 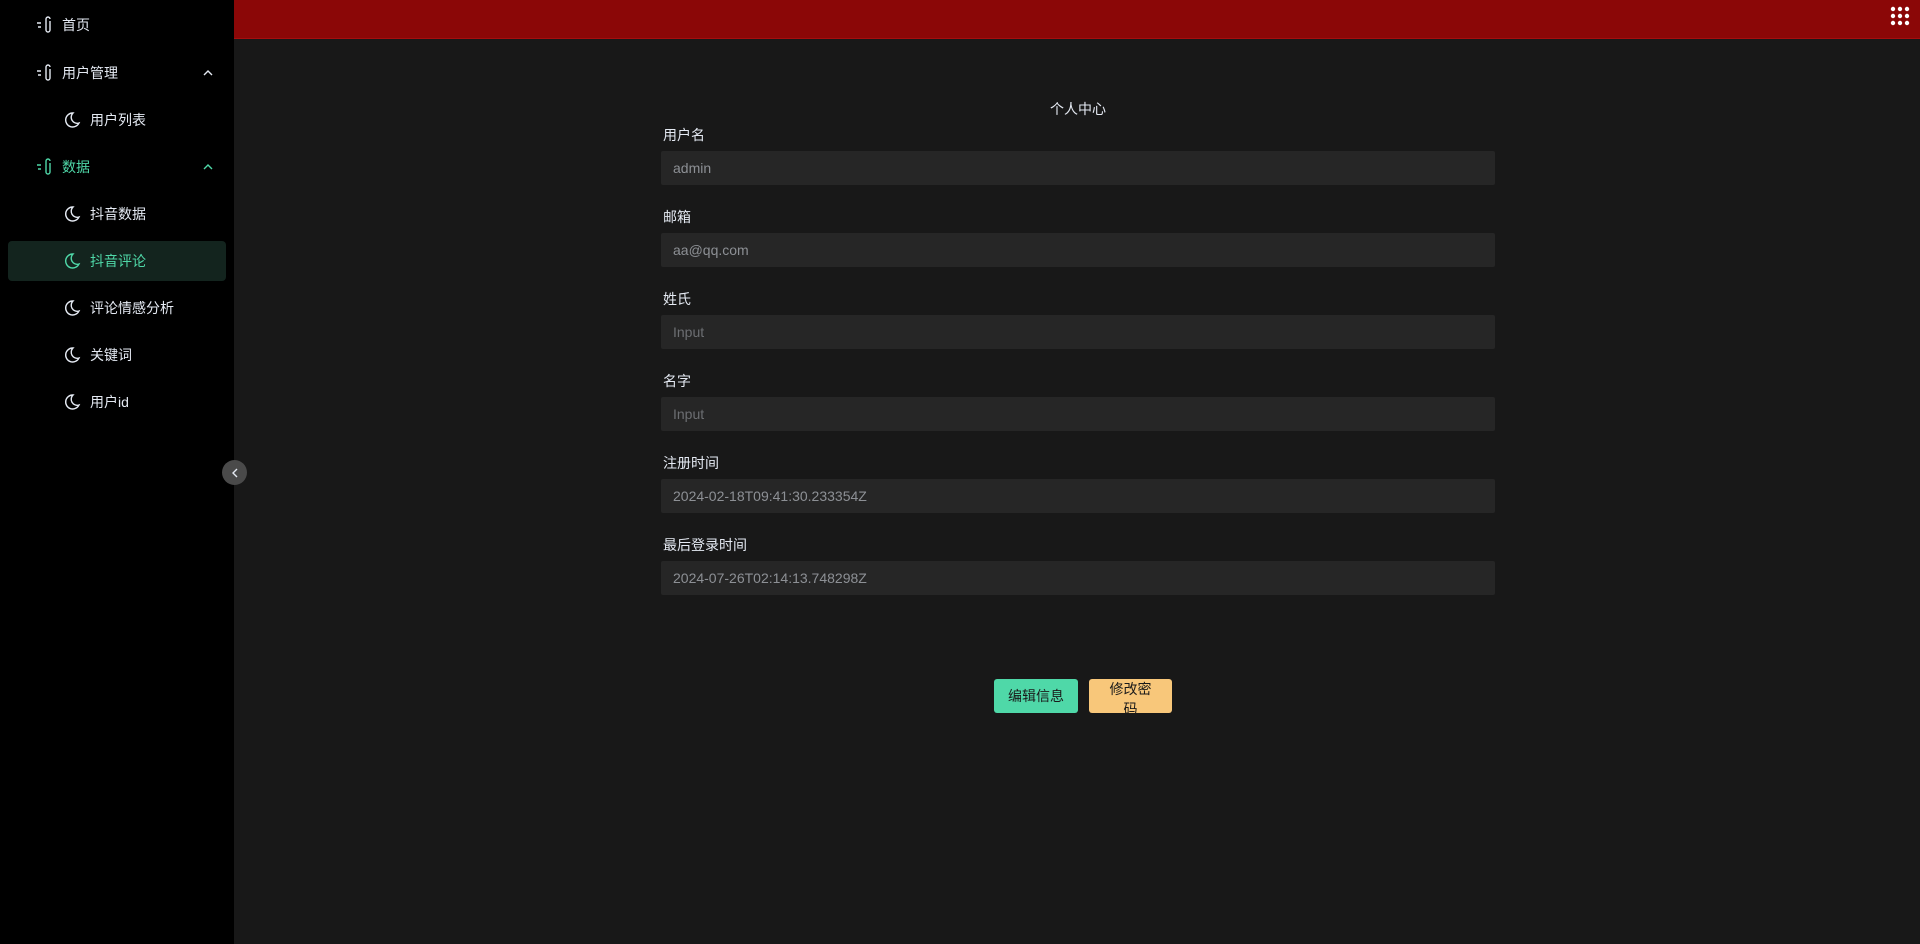 I want to click on sidebar-item-douyin-comments: 抖音评论, so click(x=117, y=261).